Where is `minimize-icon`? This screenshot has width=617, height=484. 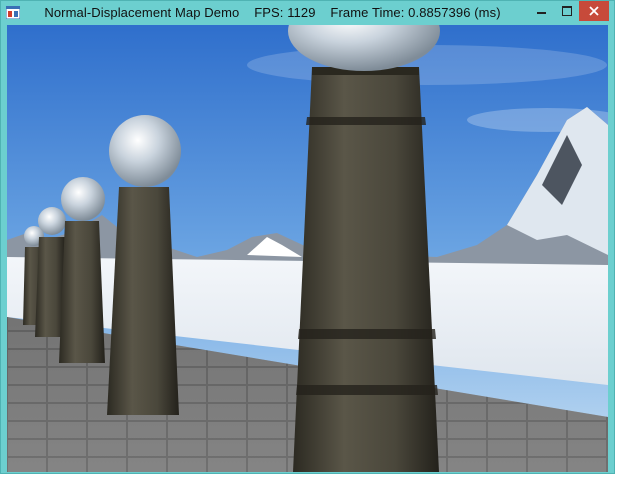 minimize-icon is located at coordinates (541, 13).